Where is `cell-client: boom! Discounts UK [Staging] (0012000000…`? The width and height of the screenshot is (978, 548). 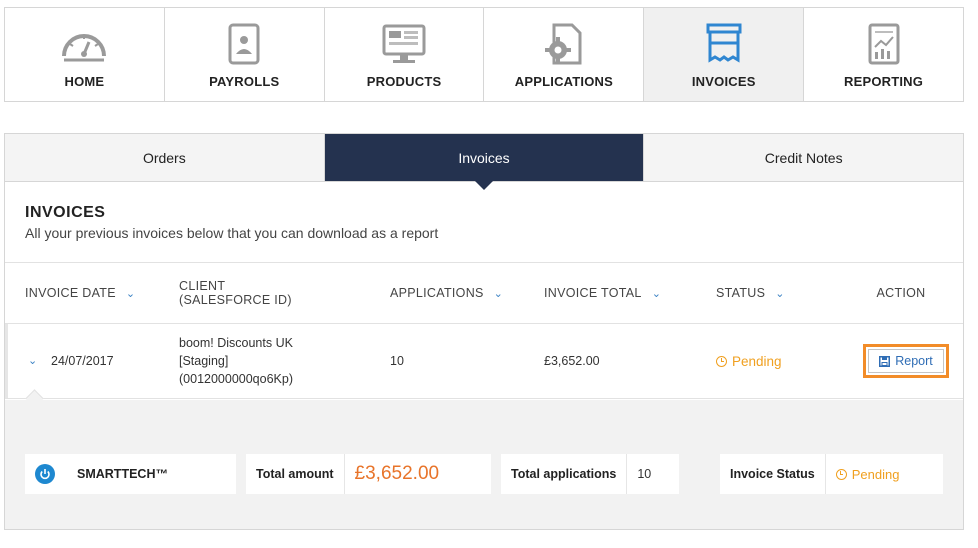 cell-client: boom! Discounts UK [Staging] (0012000000… is located at coordinates (236, 361).